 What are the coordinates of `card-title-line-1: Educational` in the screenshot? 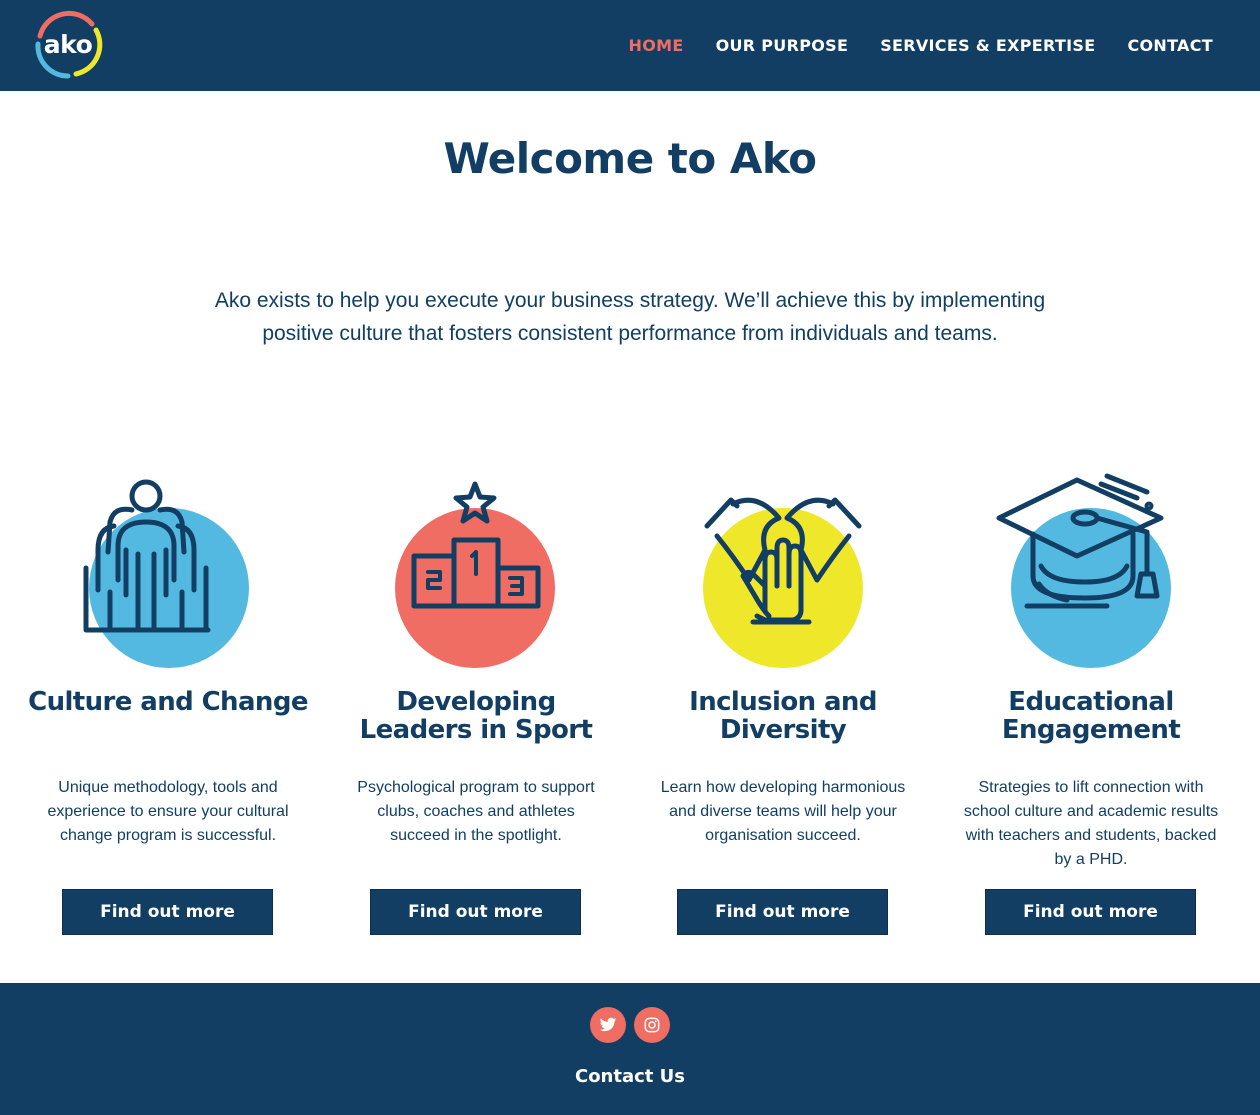 It's located at (1091, 702).